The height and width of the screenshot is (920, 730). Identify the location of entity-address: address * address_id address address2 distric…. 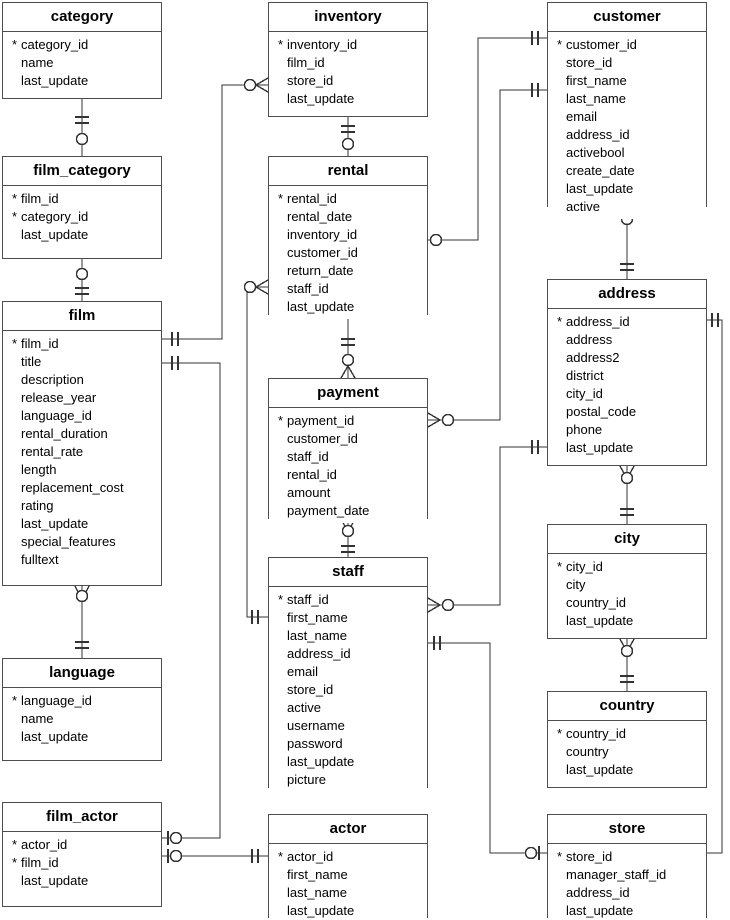
(627, 372).